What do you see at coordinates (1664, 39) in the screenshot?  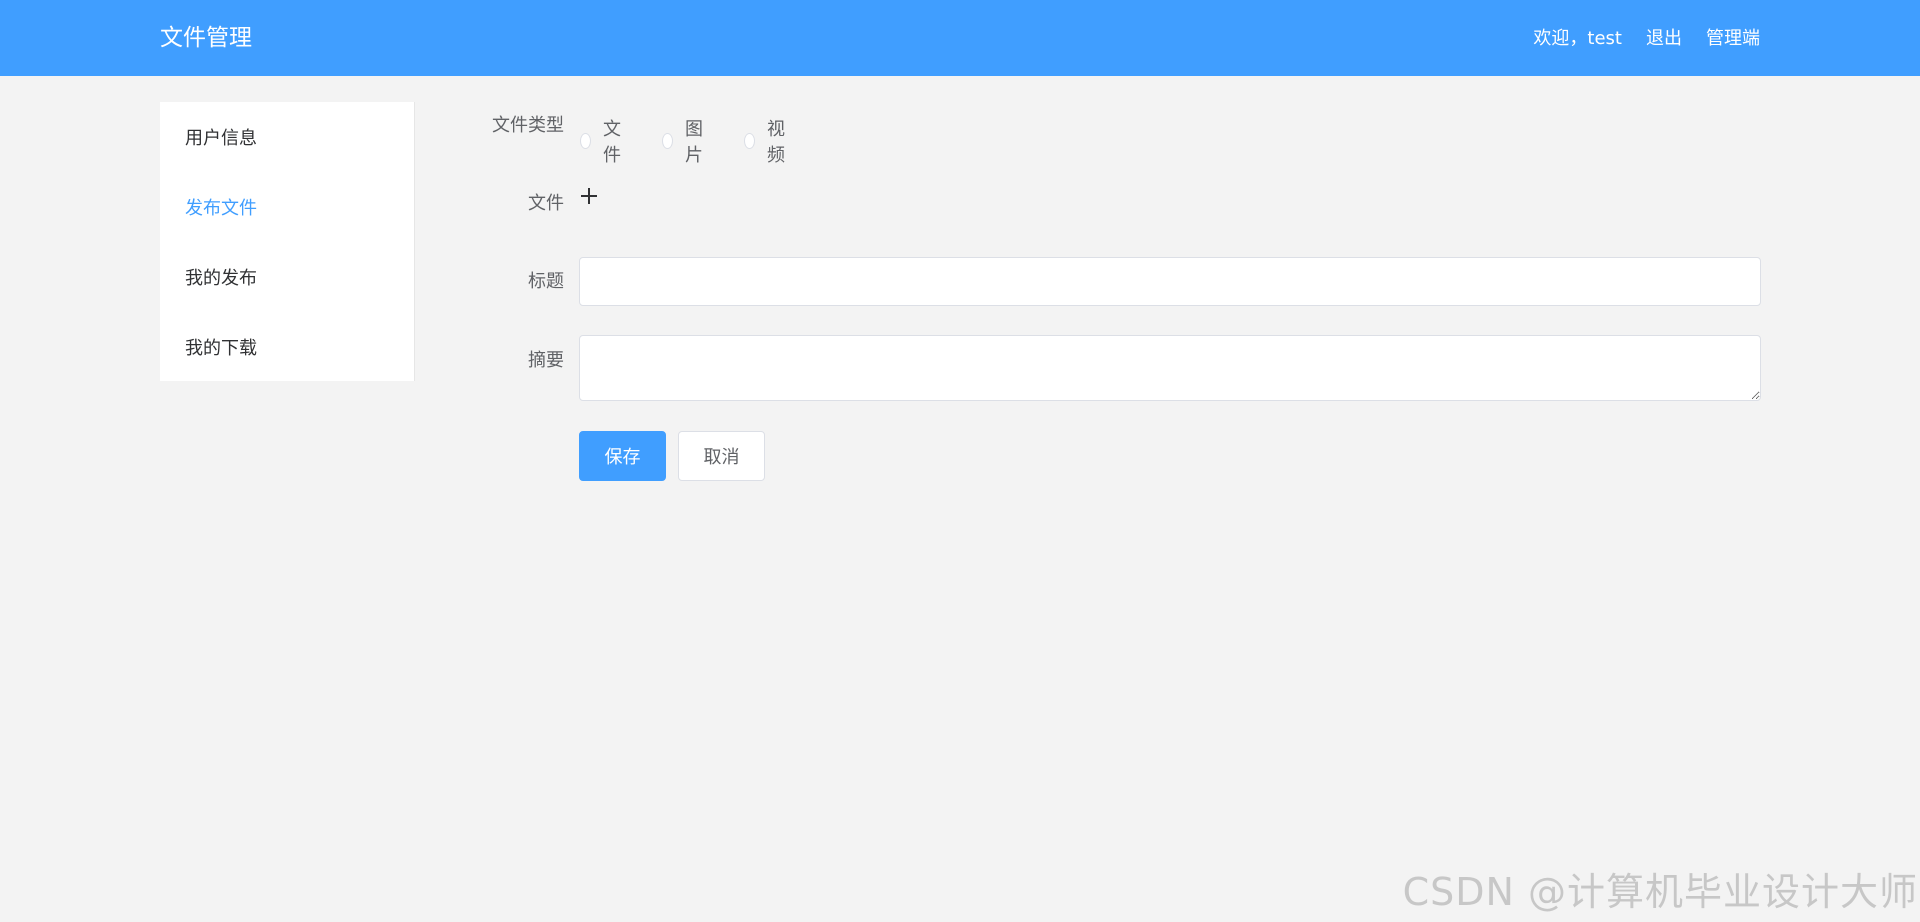 I see `logout-link: 退出` at bounding box center [1664, 39].